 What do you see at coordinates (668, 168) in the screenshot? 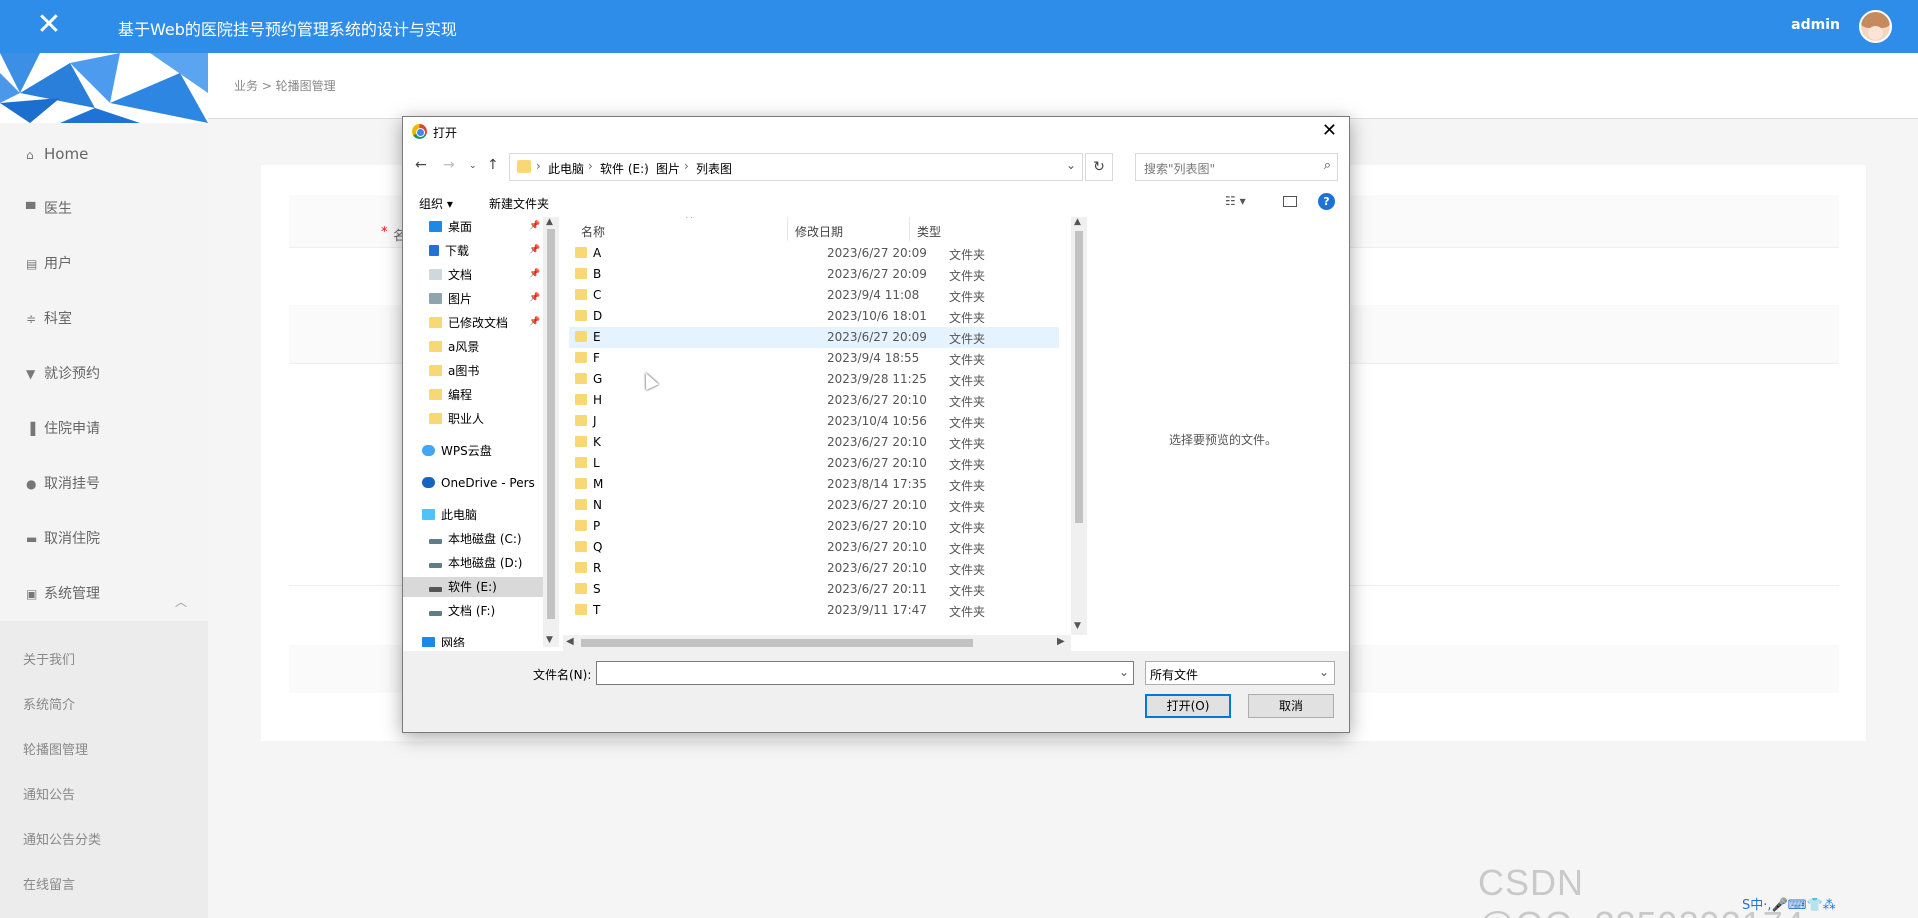
I see `path-segment: 图片` at bounding box center [668, 168].